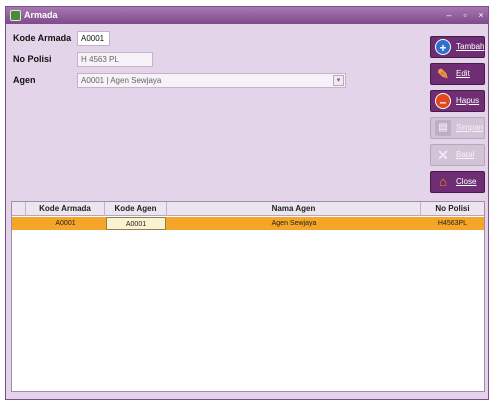 Image resolution: width=492 pixels, height=404 pixels. I want to click on minus-icon: –, so click(443, 101).